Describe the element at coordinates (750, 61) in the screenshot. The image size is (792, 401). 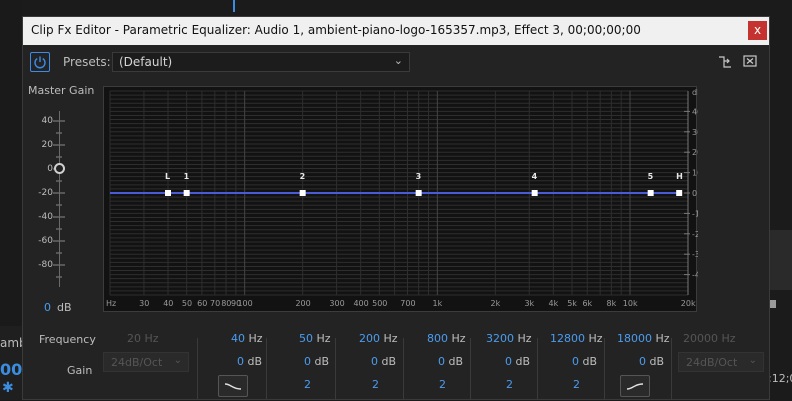
I see `clear-icon` at that location.